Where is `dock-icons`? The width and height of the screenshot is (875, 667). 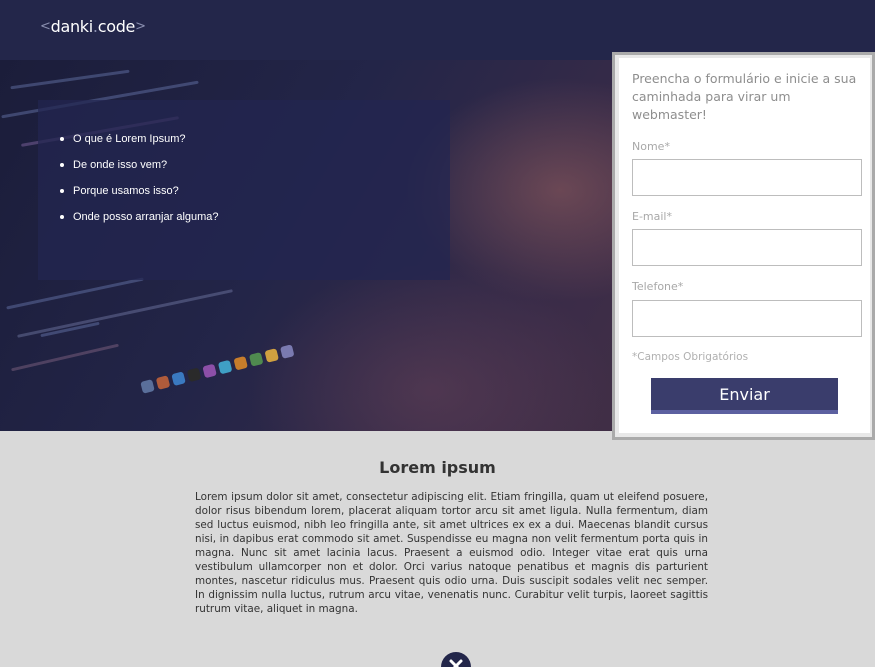 dock-icons is located at coordinates (229, 370).